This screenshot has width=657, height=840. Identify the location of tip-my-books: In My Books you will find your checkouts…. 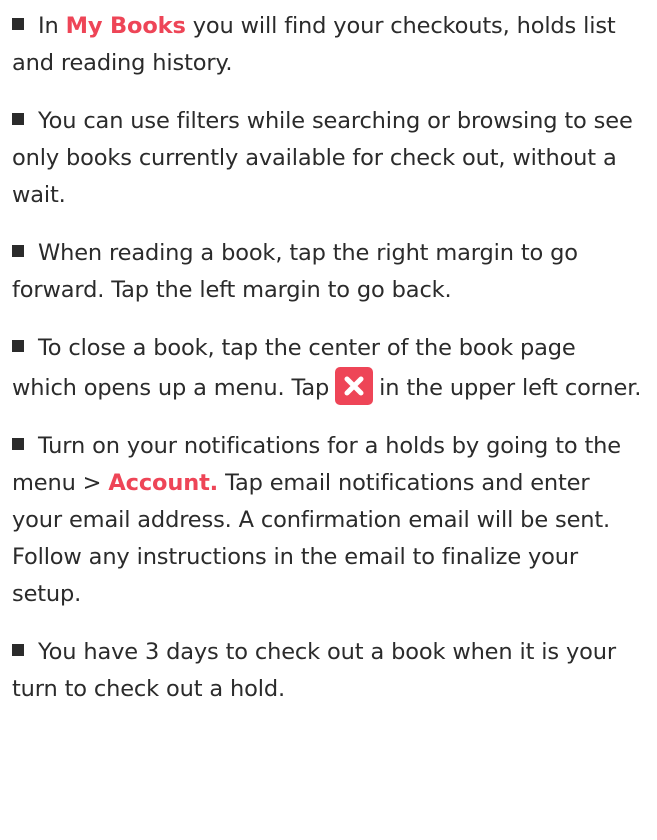
(328, 45).